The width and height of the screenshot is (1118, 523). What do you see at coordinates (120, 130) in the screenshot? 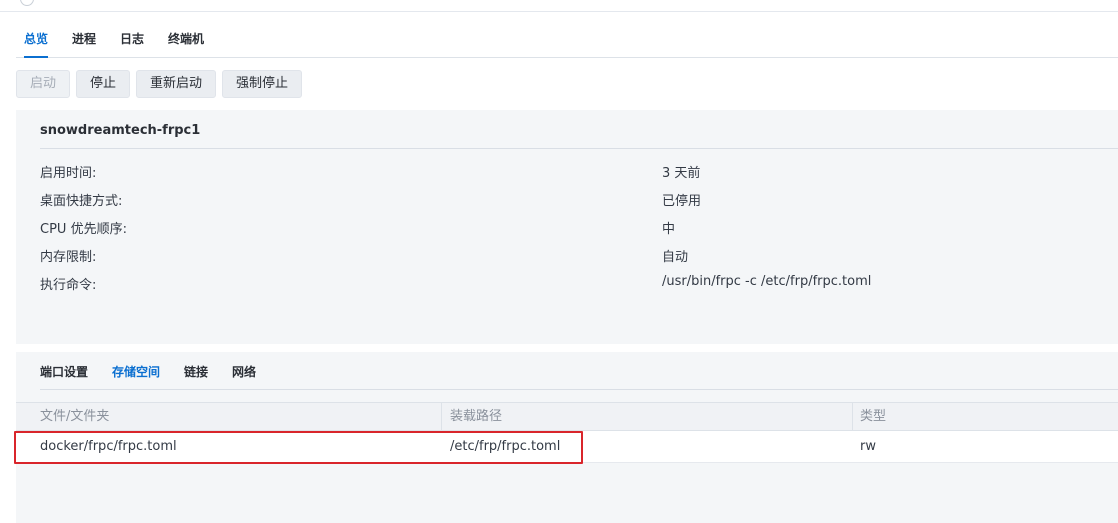
I see `container-name: snowdreamtech-frpc1` at bounding box center [120, 130].